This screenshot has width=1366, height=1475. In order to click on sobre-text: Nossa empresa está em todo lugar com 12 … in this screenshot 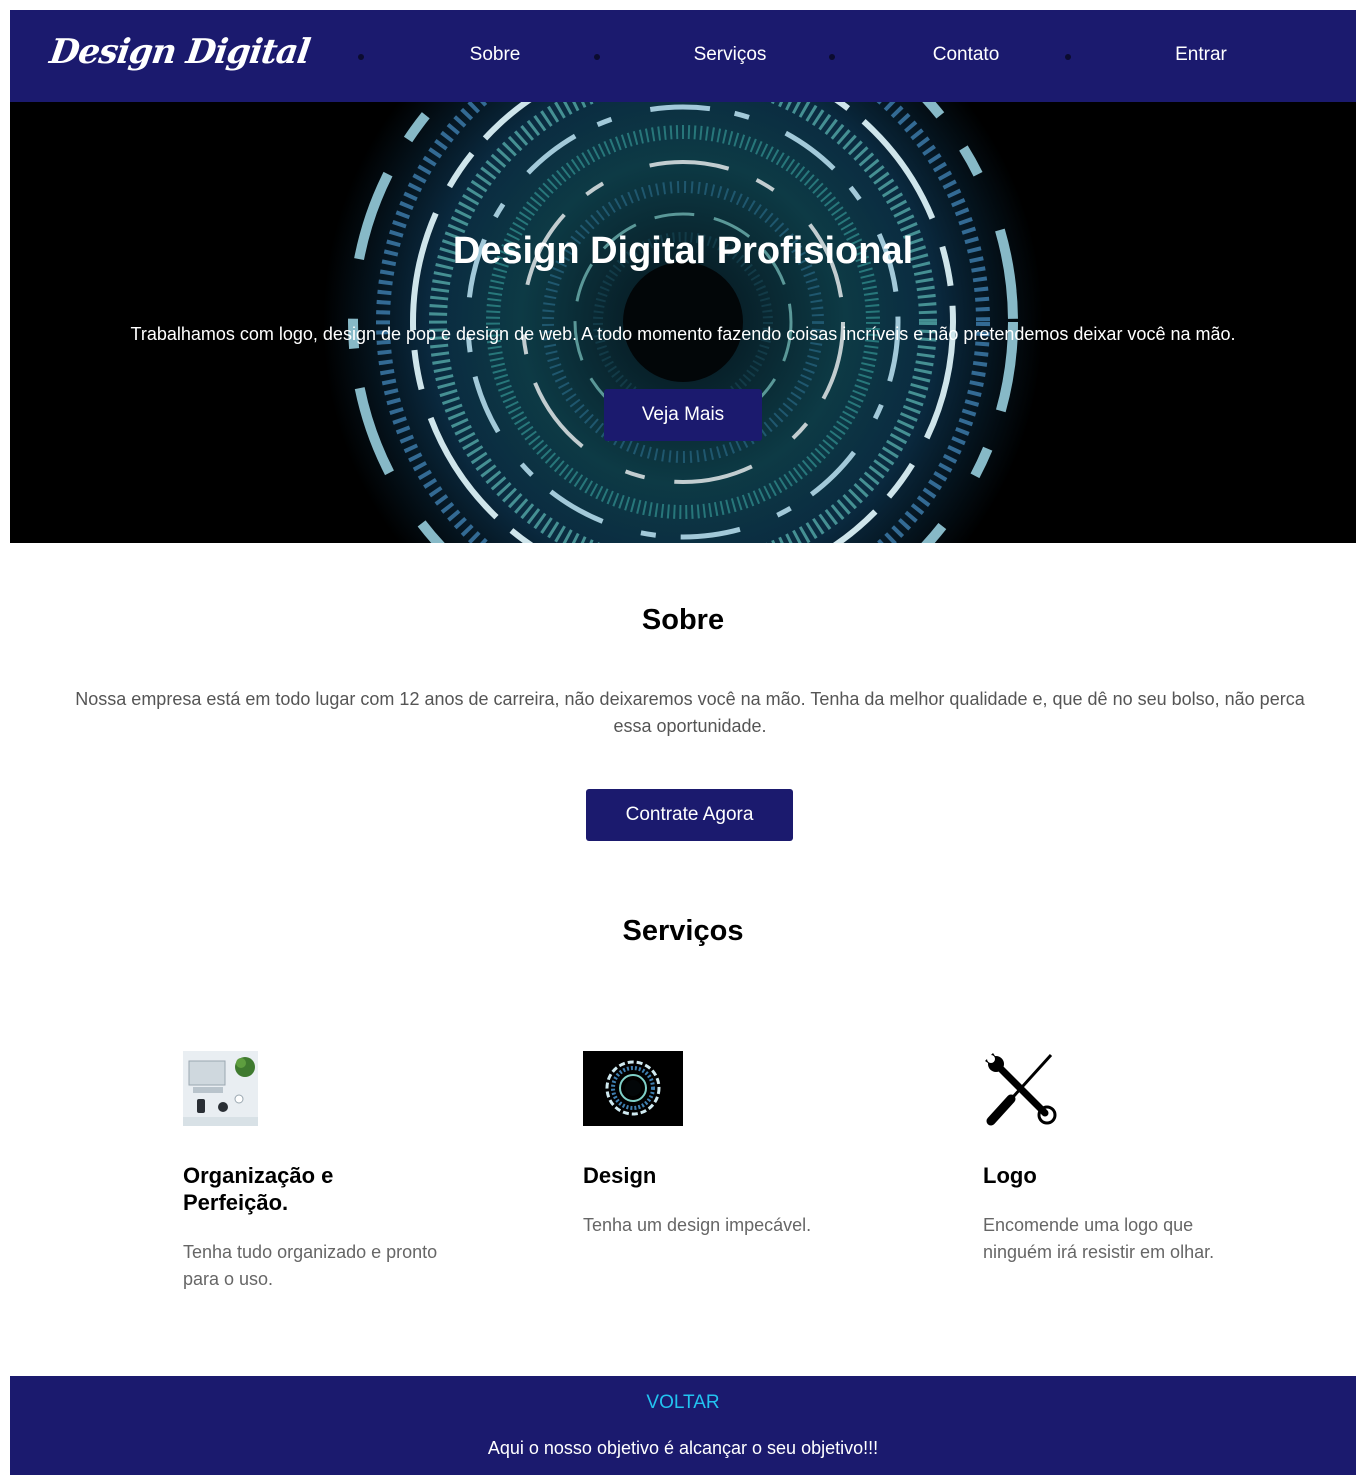, I will do `click(690, 712)`.